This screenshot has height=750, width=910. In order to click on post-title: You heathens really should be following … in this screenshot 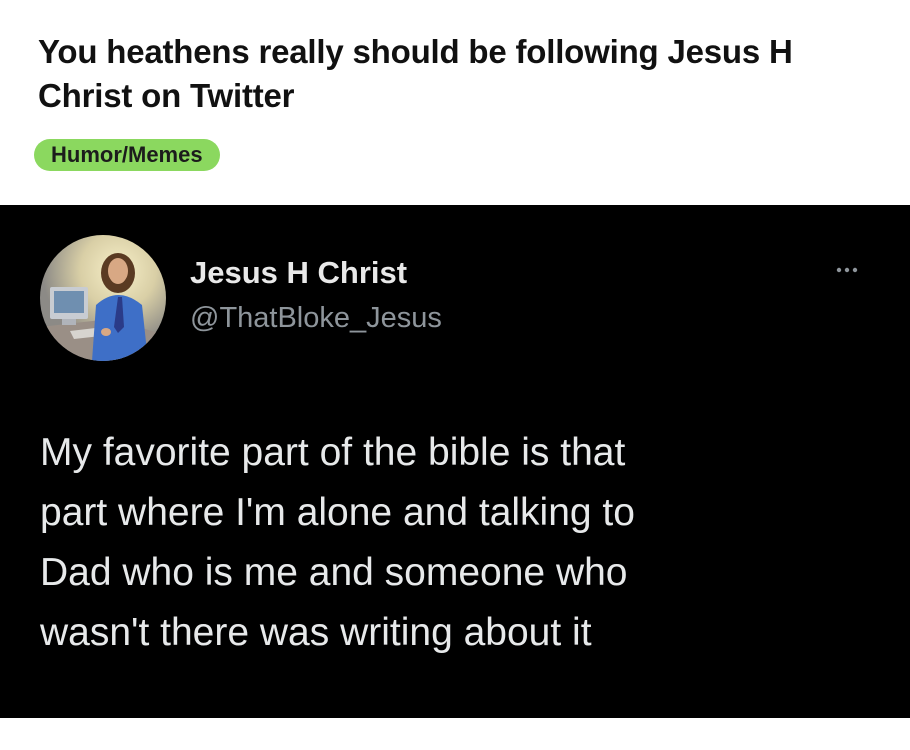, I will do `click(415, 73)`.